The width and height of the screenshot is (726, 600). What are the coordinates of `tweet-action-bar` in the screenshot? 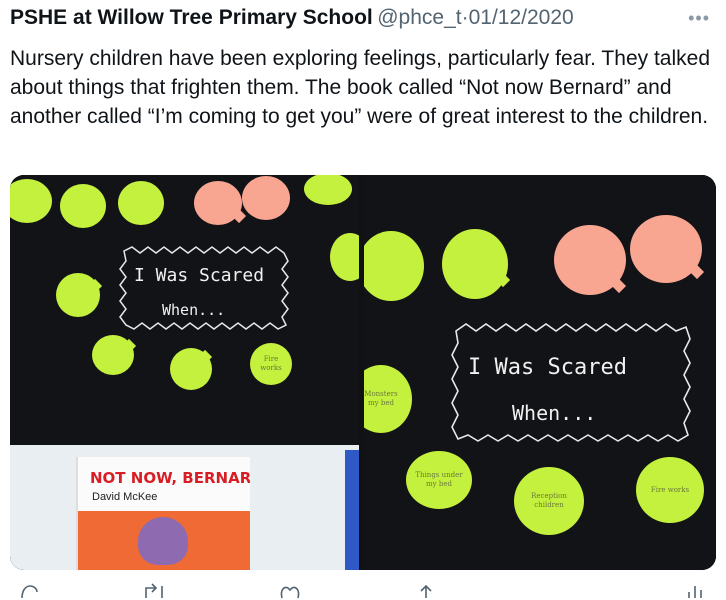 It's located at (363, 589).